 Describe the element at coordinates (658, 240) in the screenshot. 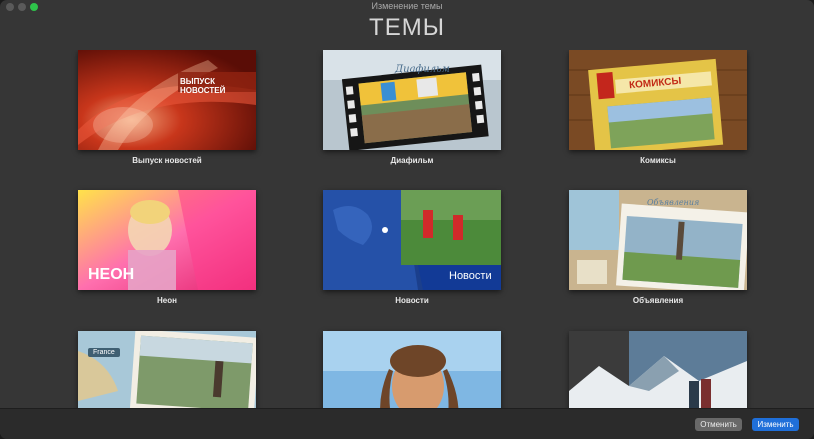

I see `theme-tile-bulletin-board: Объявления` at that location.